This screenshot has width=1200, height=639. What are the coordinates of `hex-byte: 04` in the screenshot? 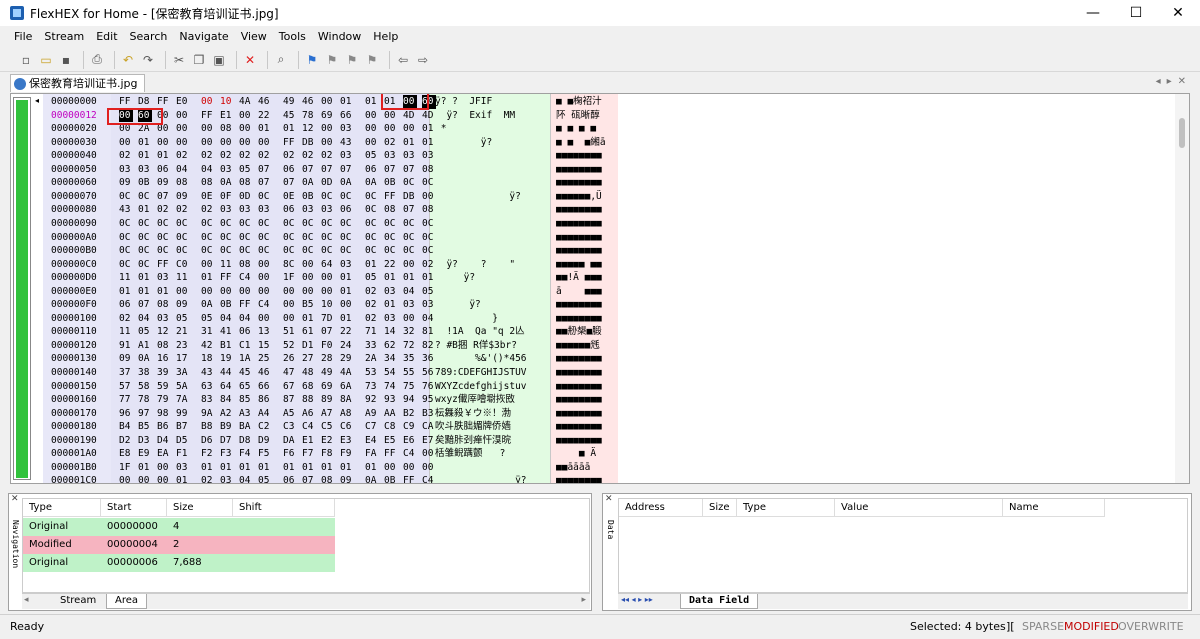 It's located at (227, 319).